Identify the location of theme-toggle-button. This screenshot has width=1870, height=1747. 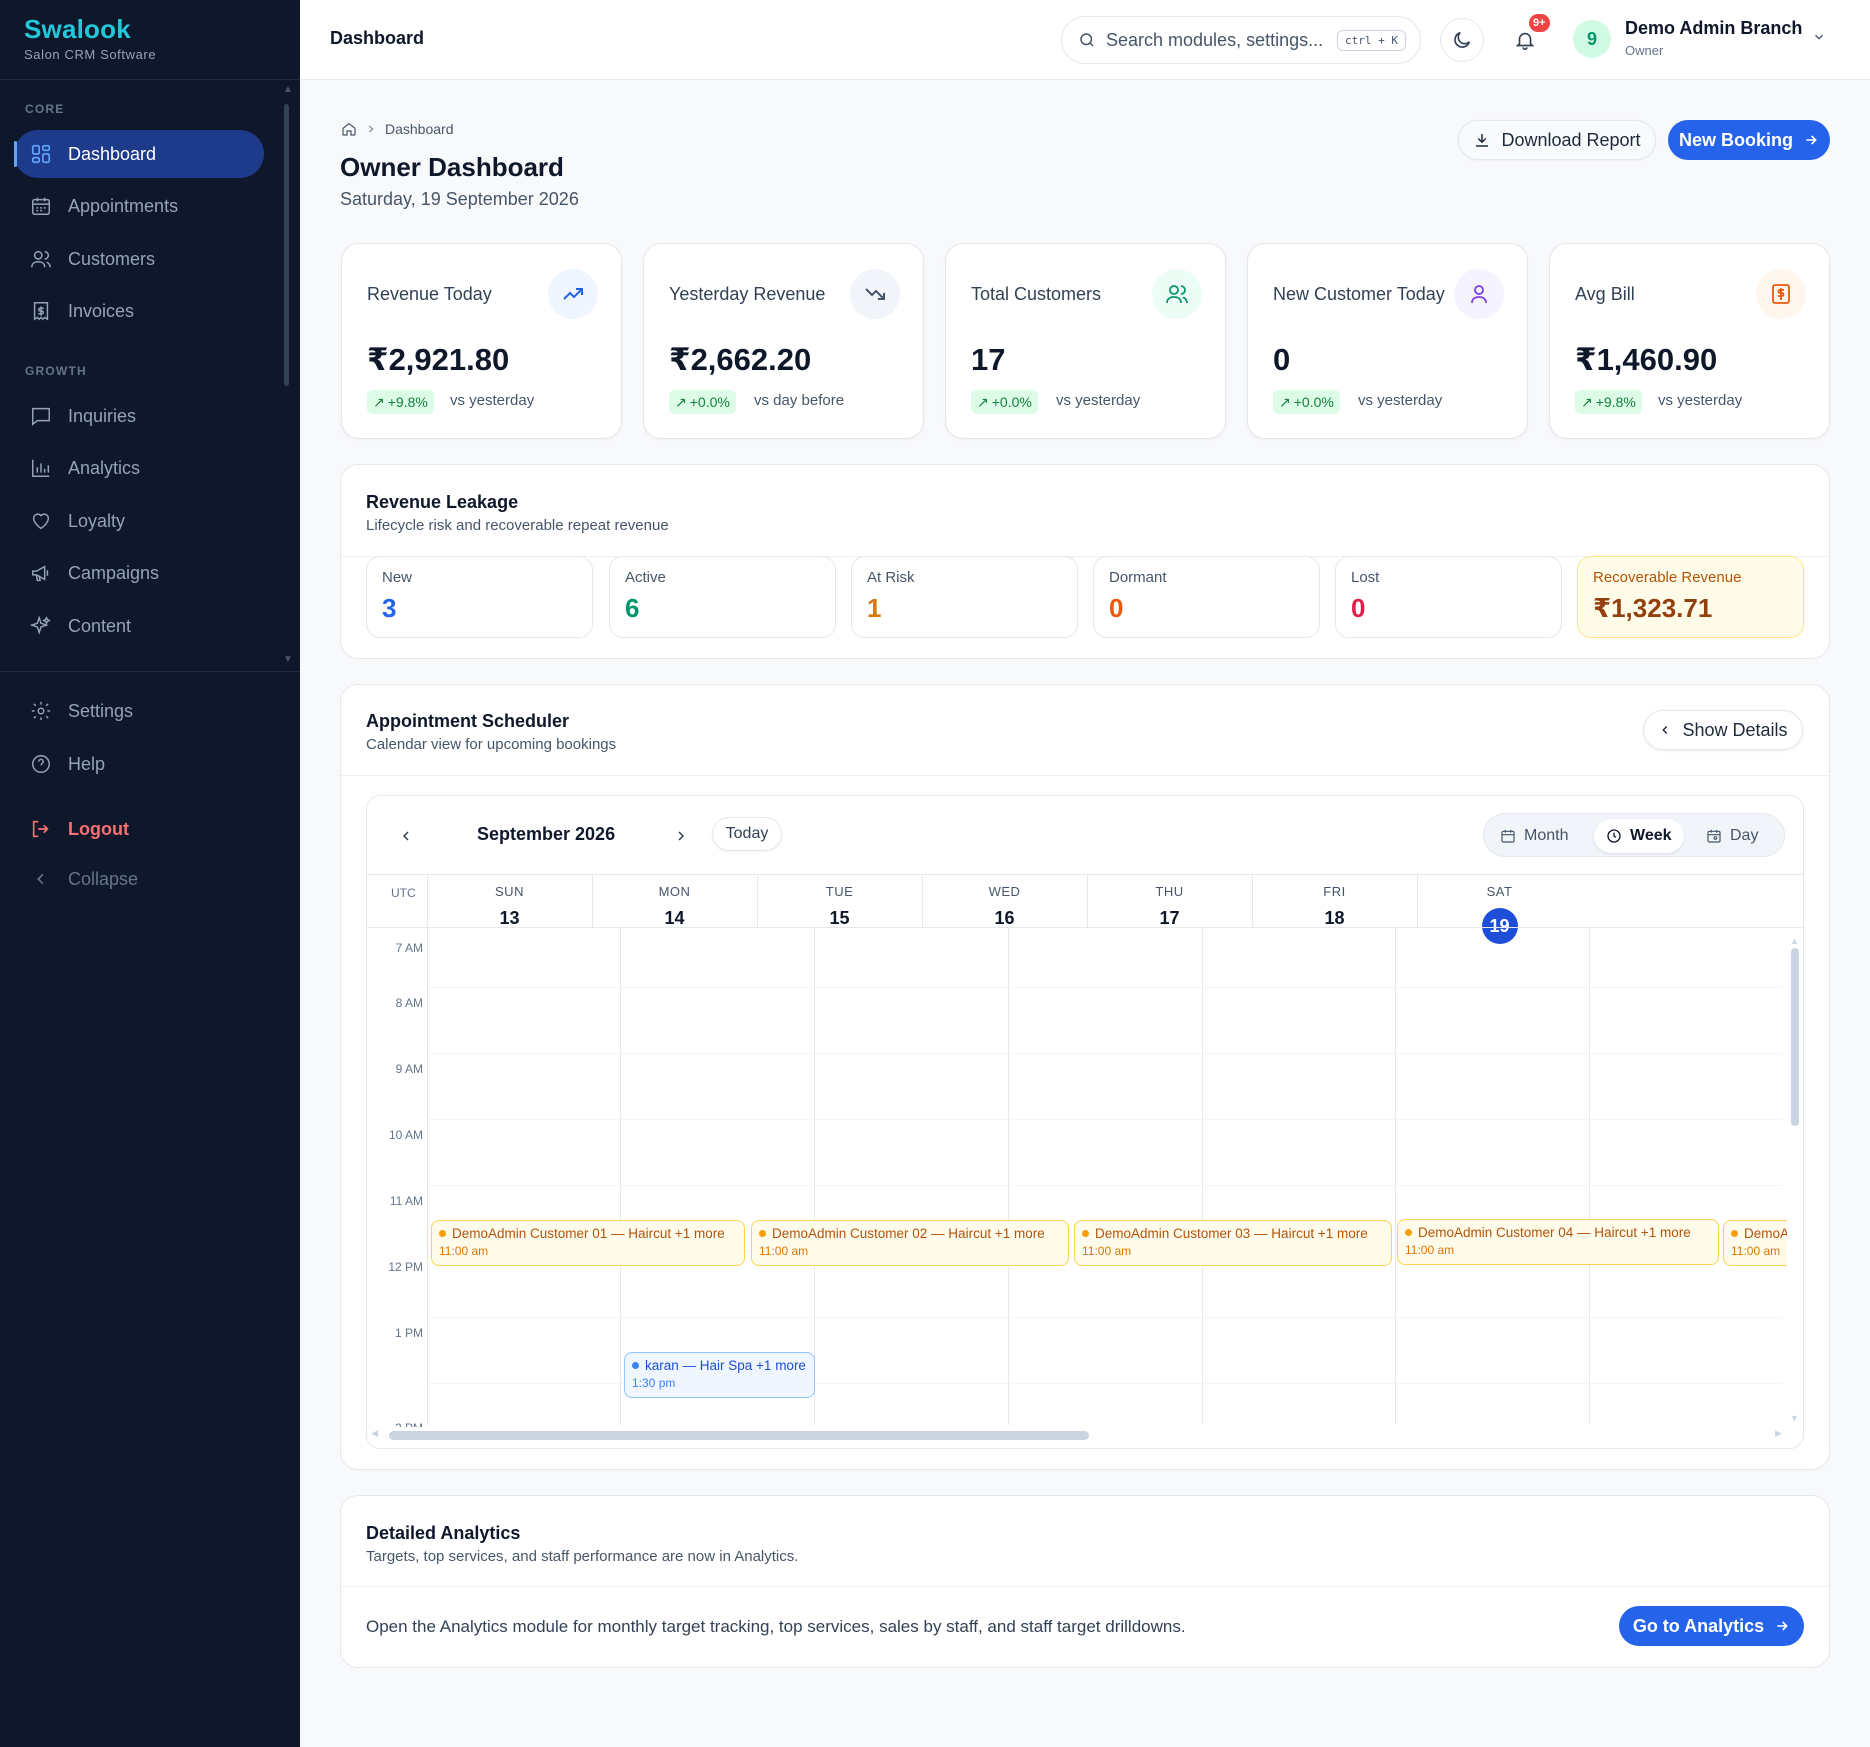
(1462, 40).